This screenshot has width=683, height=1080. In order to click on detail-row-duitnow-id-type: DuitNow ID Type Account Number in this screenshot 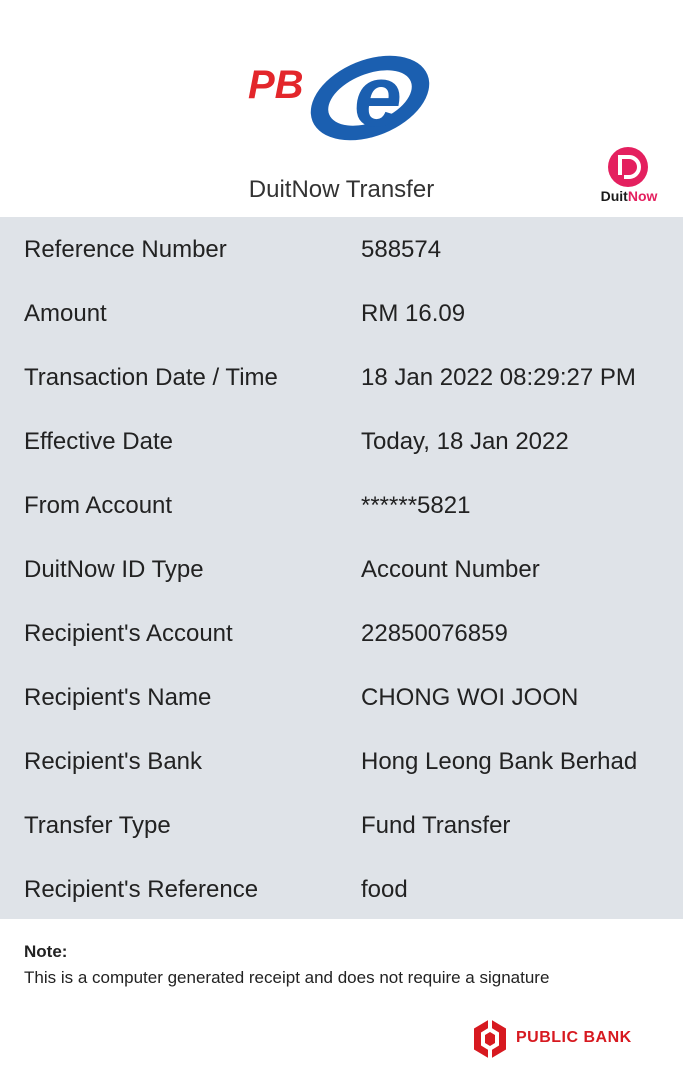, I will do `click(341, 570)`.